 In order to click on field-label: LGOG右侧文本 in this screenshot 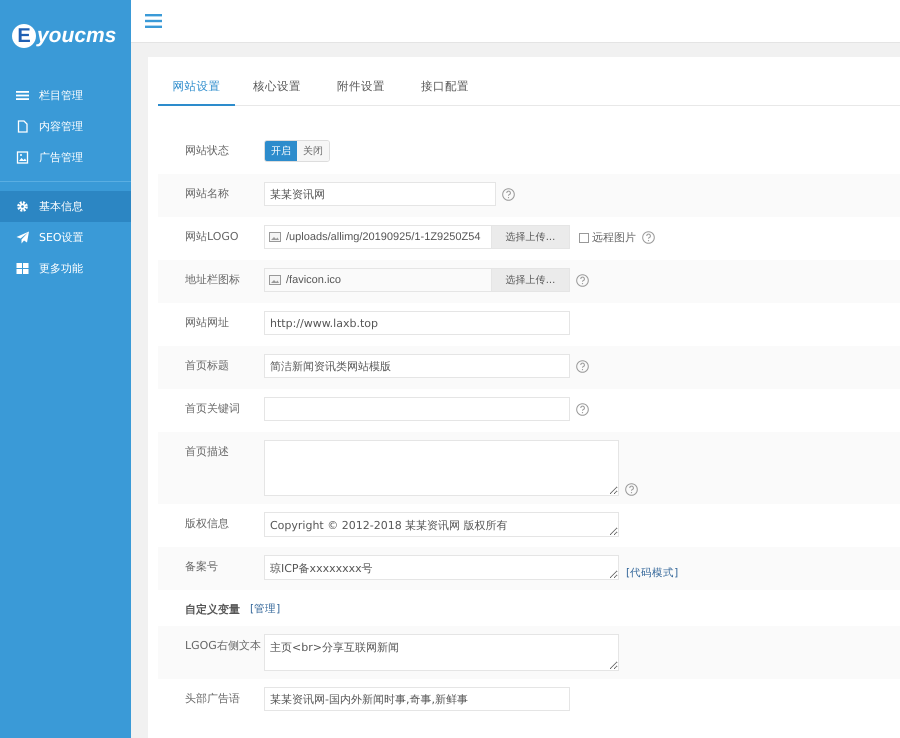, I will do `click(223, 645)`.